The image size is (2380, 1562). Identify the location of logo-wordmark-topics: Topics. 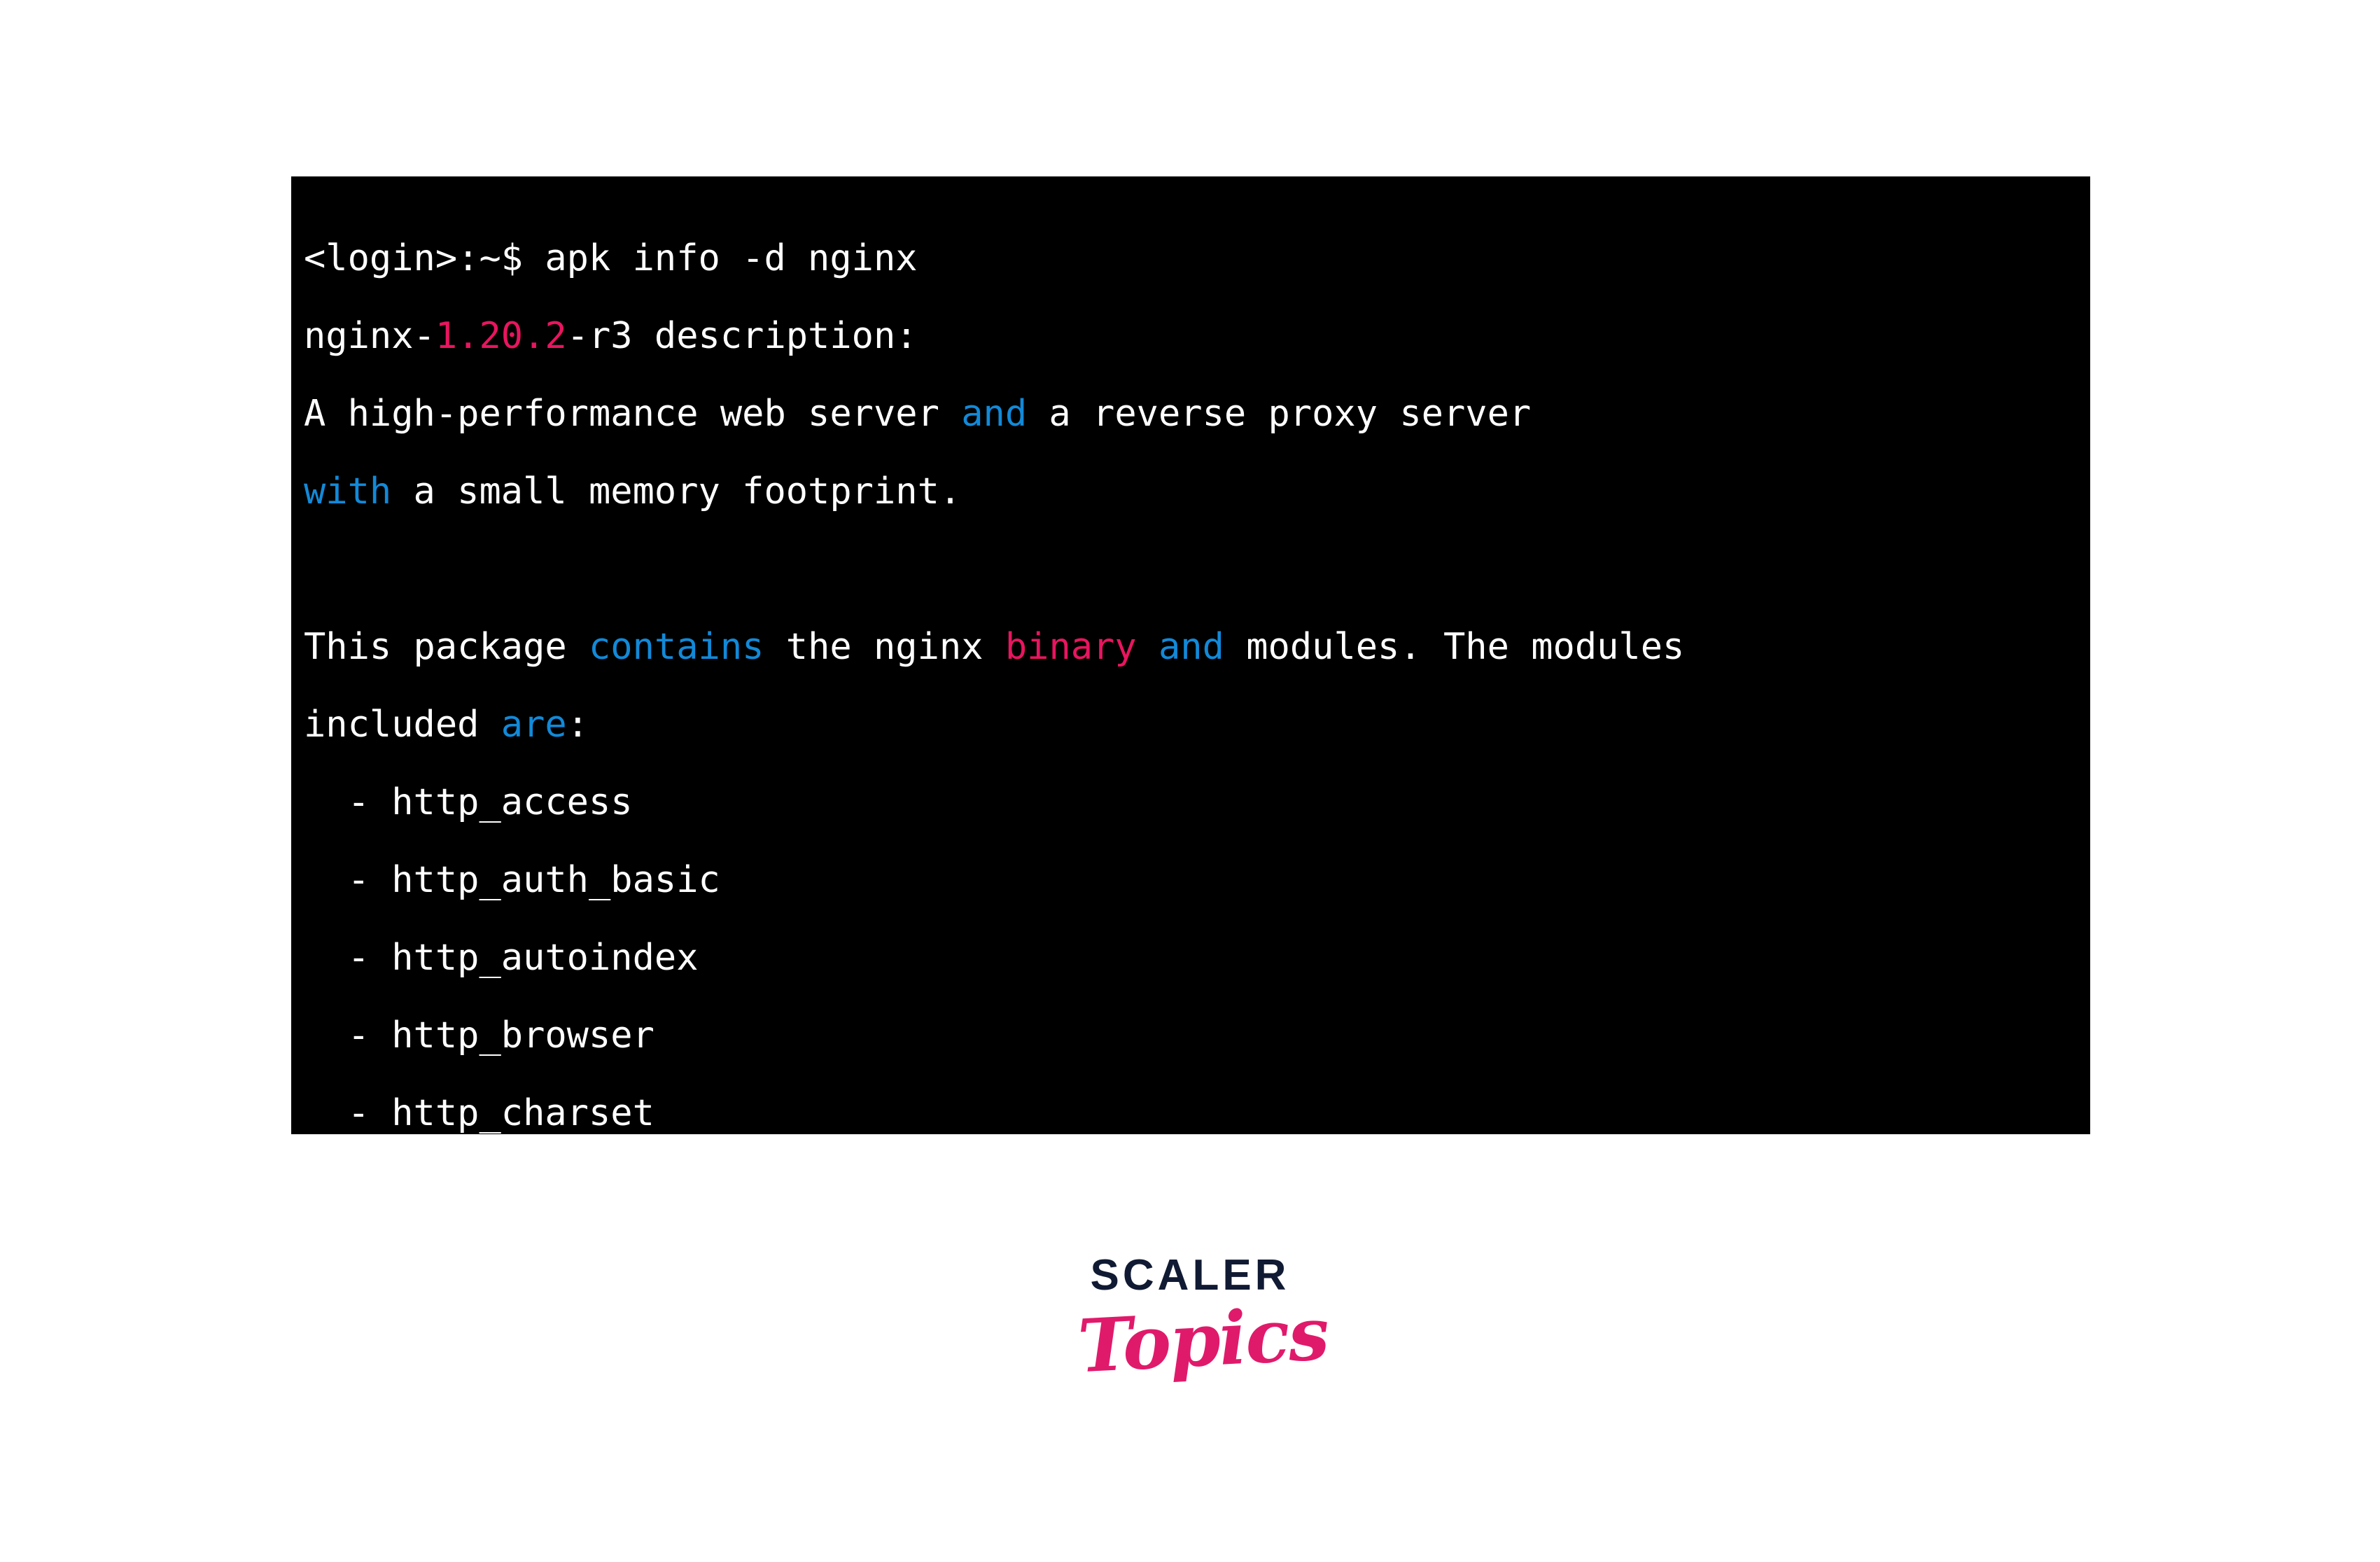
(1202, 1340).